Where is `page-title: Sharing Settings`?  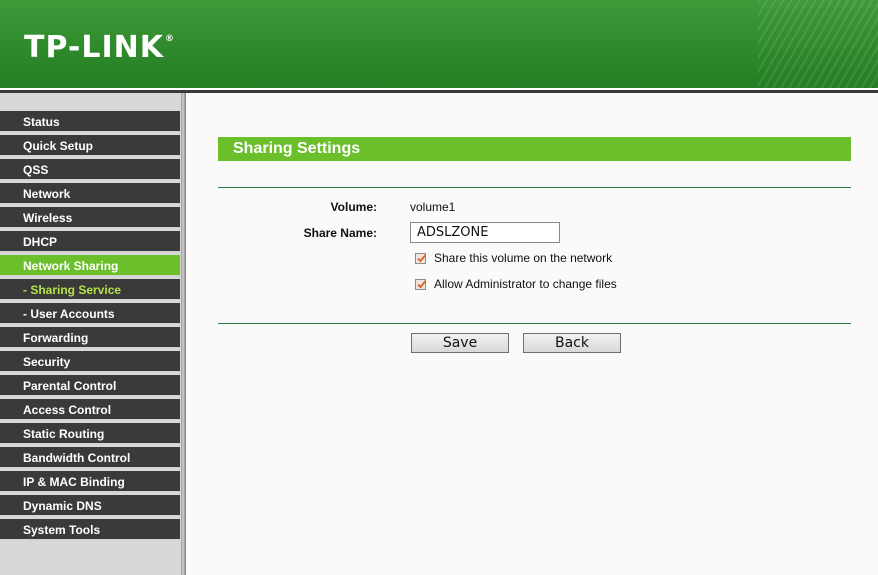 page-title: Sharing Settings is located at coordinates (534, 149).